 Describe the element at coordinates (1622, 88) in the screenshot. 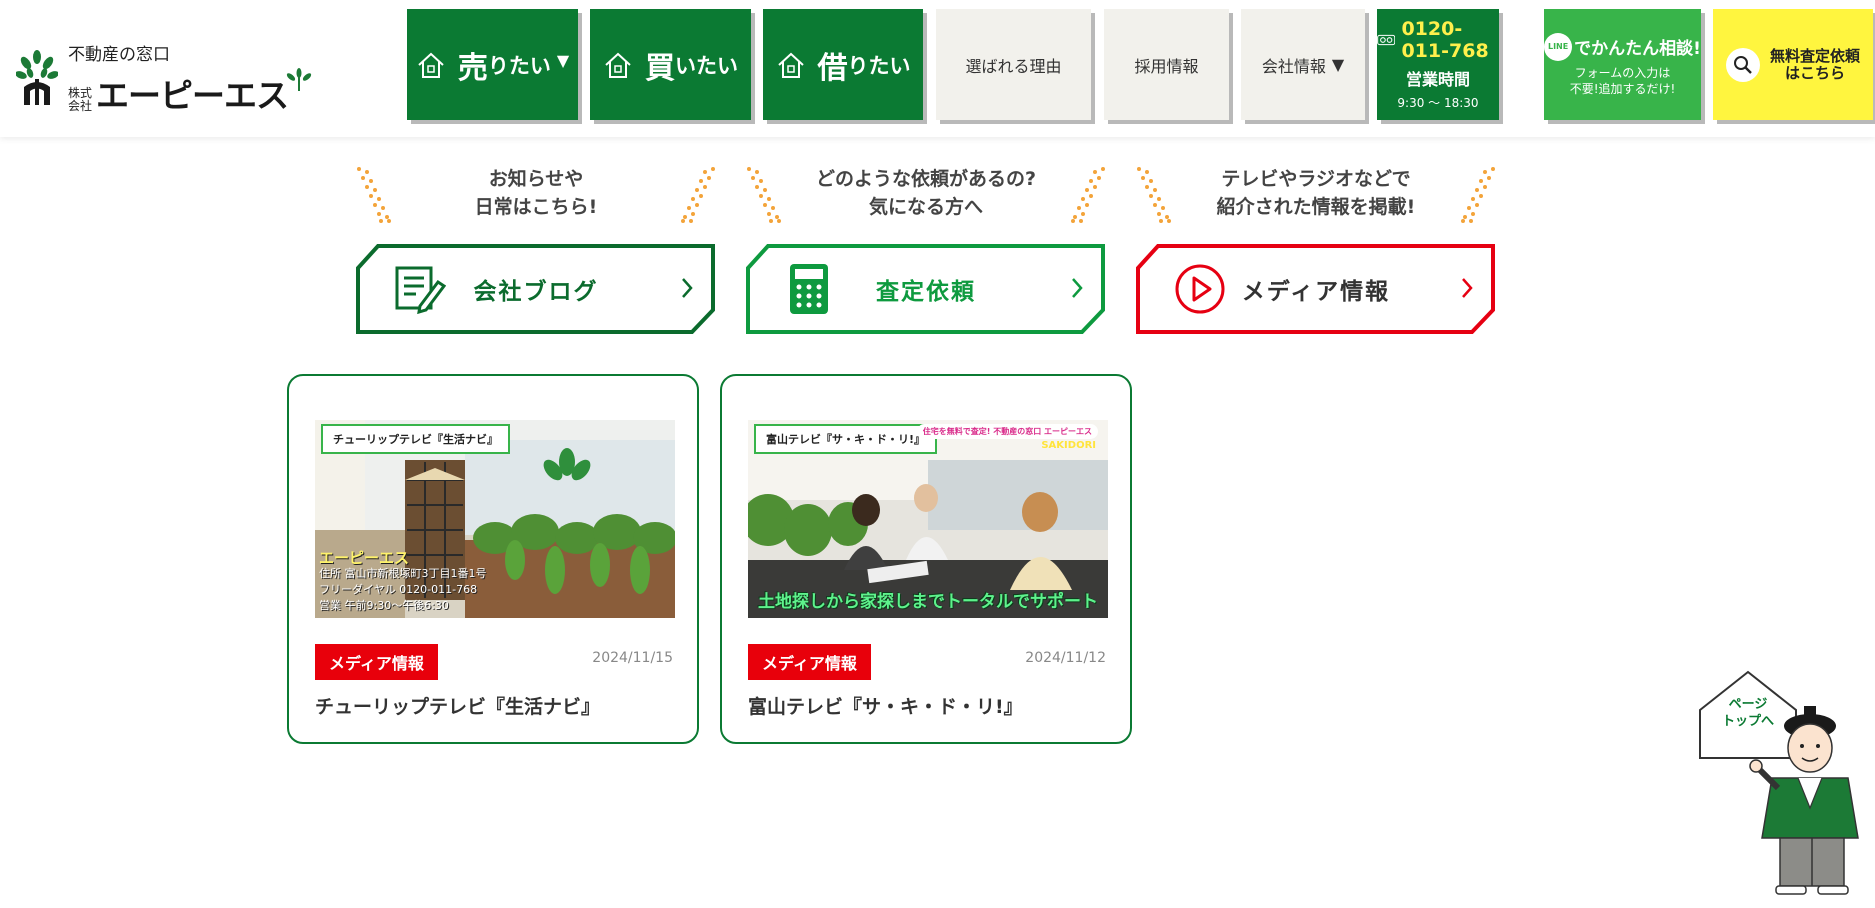

I see `line-sub-2: 不要!追加するだけ!` at that location.